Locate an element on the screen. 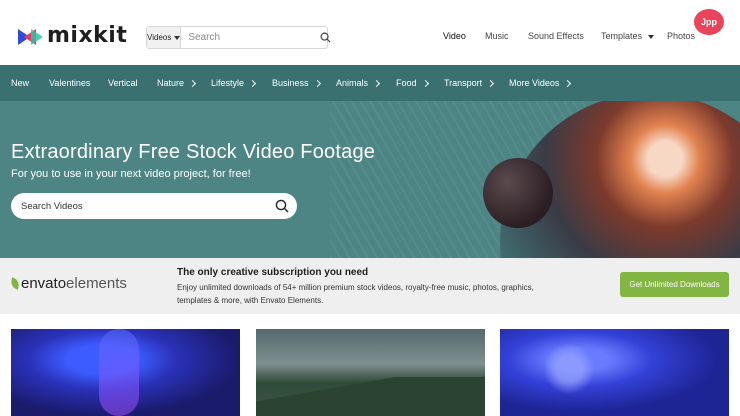 The width and height of the screenshot is (740, 416). hero-search is located at coordinates (154, 206).